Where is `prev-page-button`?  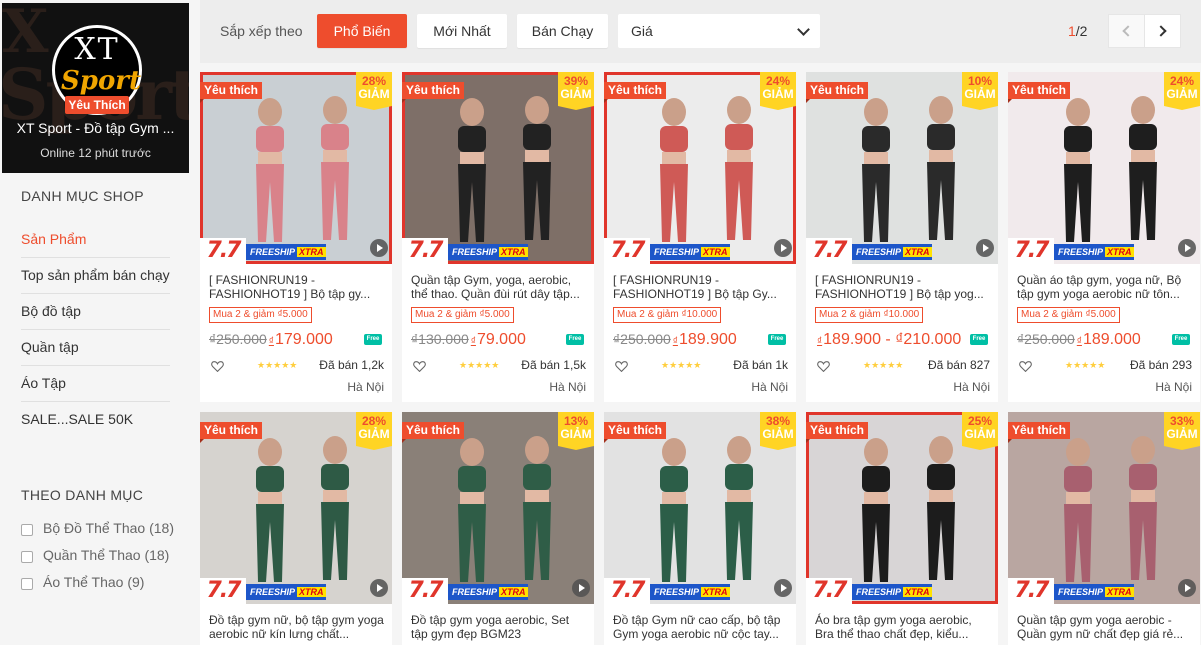
prev-page-button is located at coordinates (1126, 31).